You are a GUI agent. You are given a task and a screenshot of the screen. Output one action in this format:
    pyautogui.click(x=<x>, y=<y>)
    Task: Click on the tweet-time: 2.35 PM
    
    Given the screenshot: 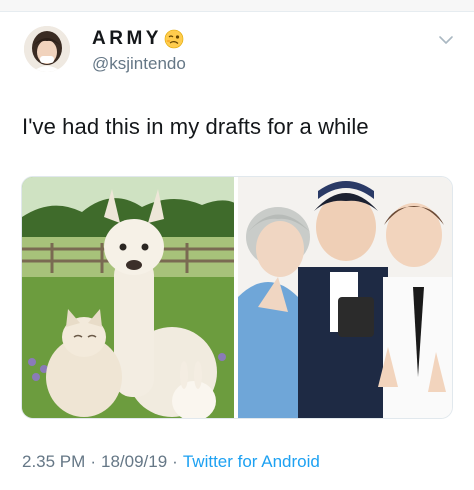 What is the action you would take?
    pyautogui.click(x=54, y=461)
    